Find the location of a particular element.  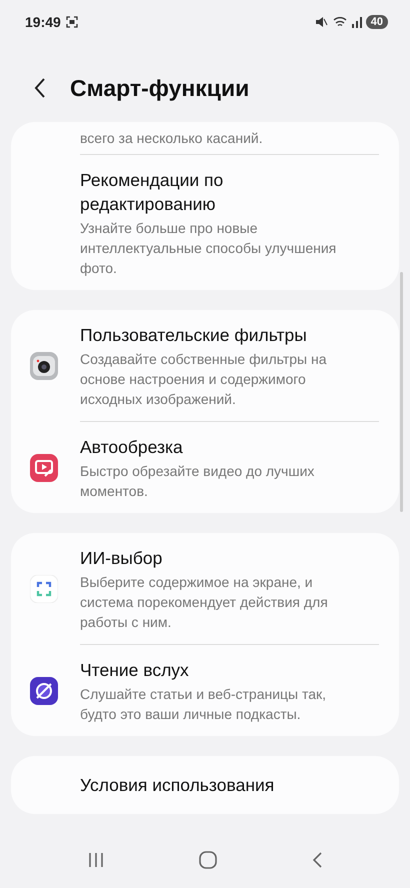

video-edit-icon is located at coordinates (44, 468).